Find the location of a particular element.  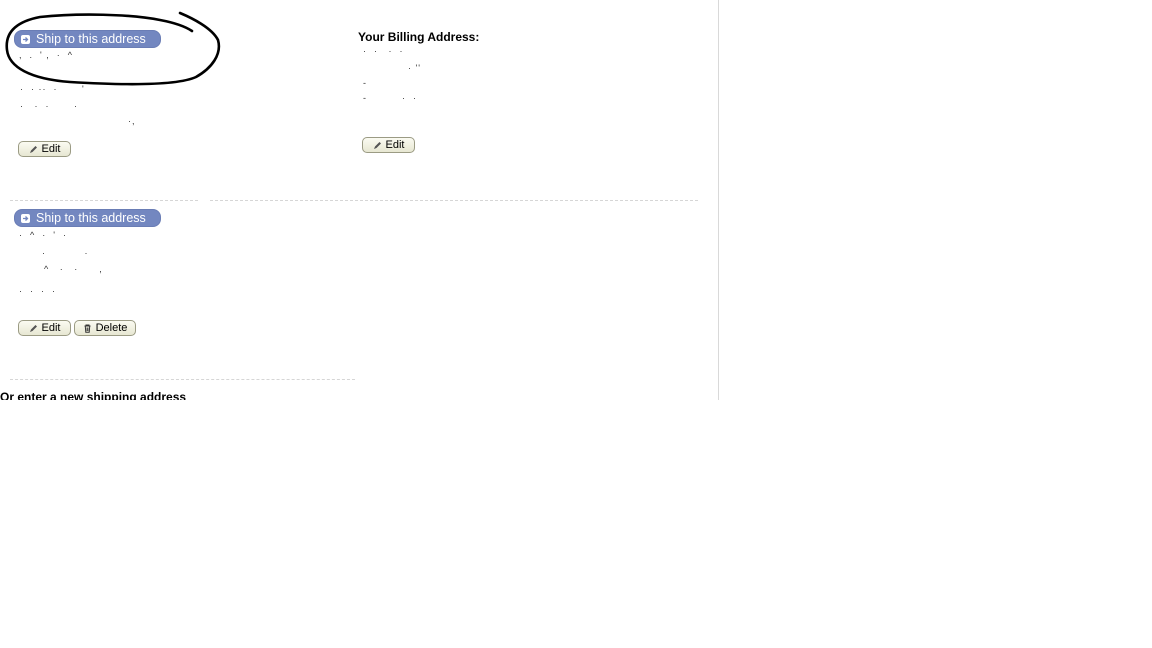

redacted-address-text: · ^ · ' · is located at coordinates (43, 235).